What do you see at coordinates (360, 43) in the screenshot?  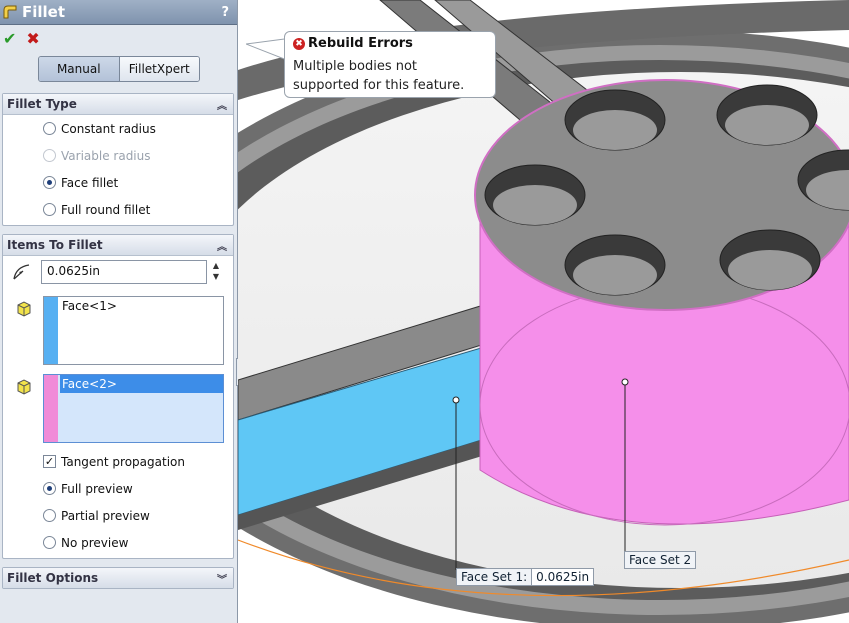 I see `tooltip-title: Rebuild Errors` at bounding box center [360, 43].